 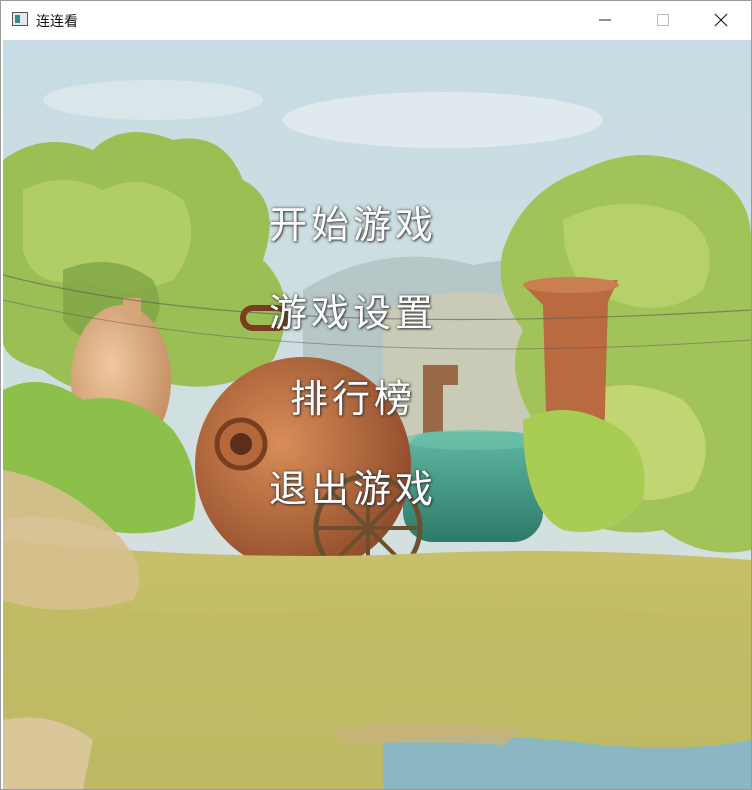 What do you see at coordinates (353, 395) in the screenshot?
I see `leaderboard-button: 排行榜` at bounding box center [353, 395].